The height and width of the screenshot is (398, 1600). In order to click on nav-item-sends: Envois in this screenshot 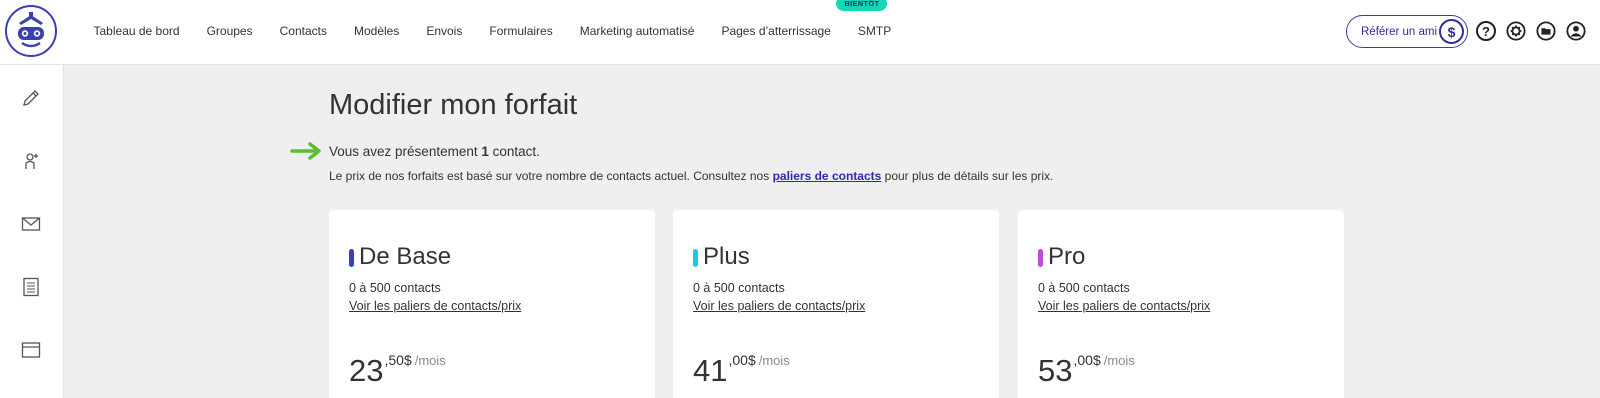, I will do `click(444, 31)`.